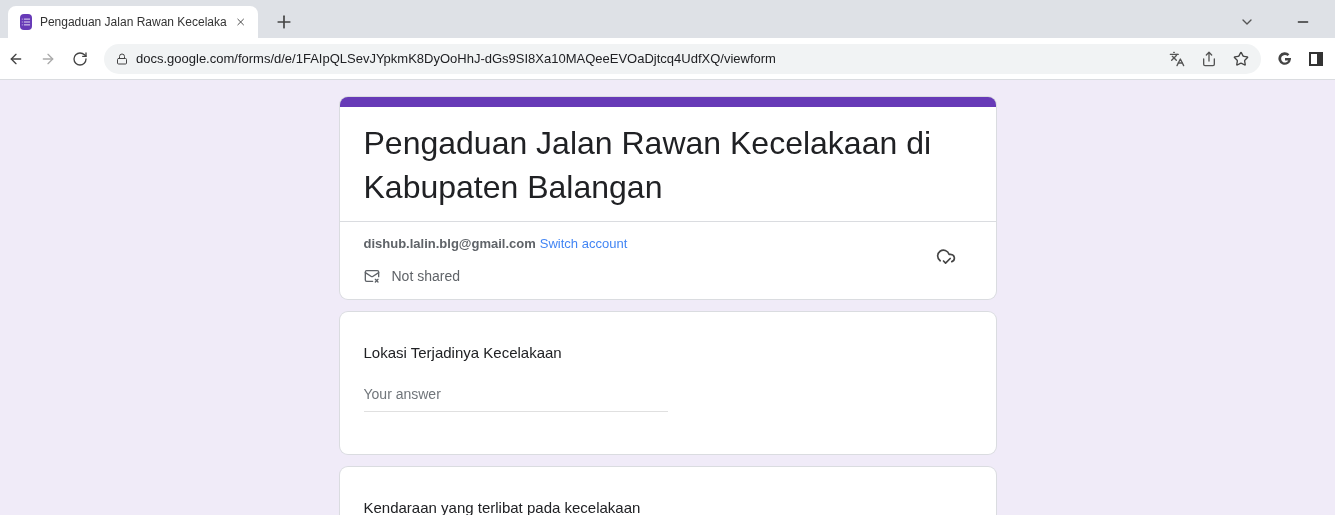  Describe the element at coordinates (456, 58) in the screenshot. I see `url-text: docs.google.com/forms/d/e/1FAIpQLSevJYpkmK8DyOoHhJ-dGs9SI8Xa10MAQeeEVOaDjtcq4UdfXQ/viewform` at that location.